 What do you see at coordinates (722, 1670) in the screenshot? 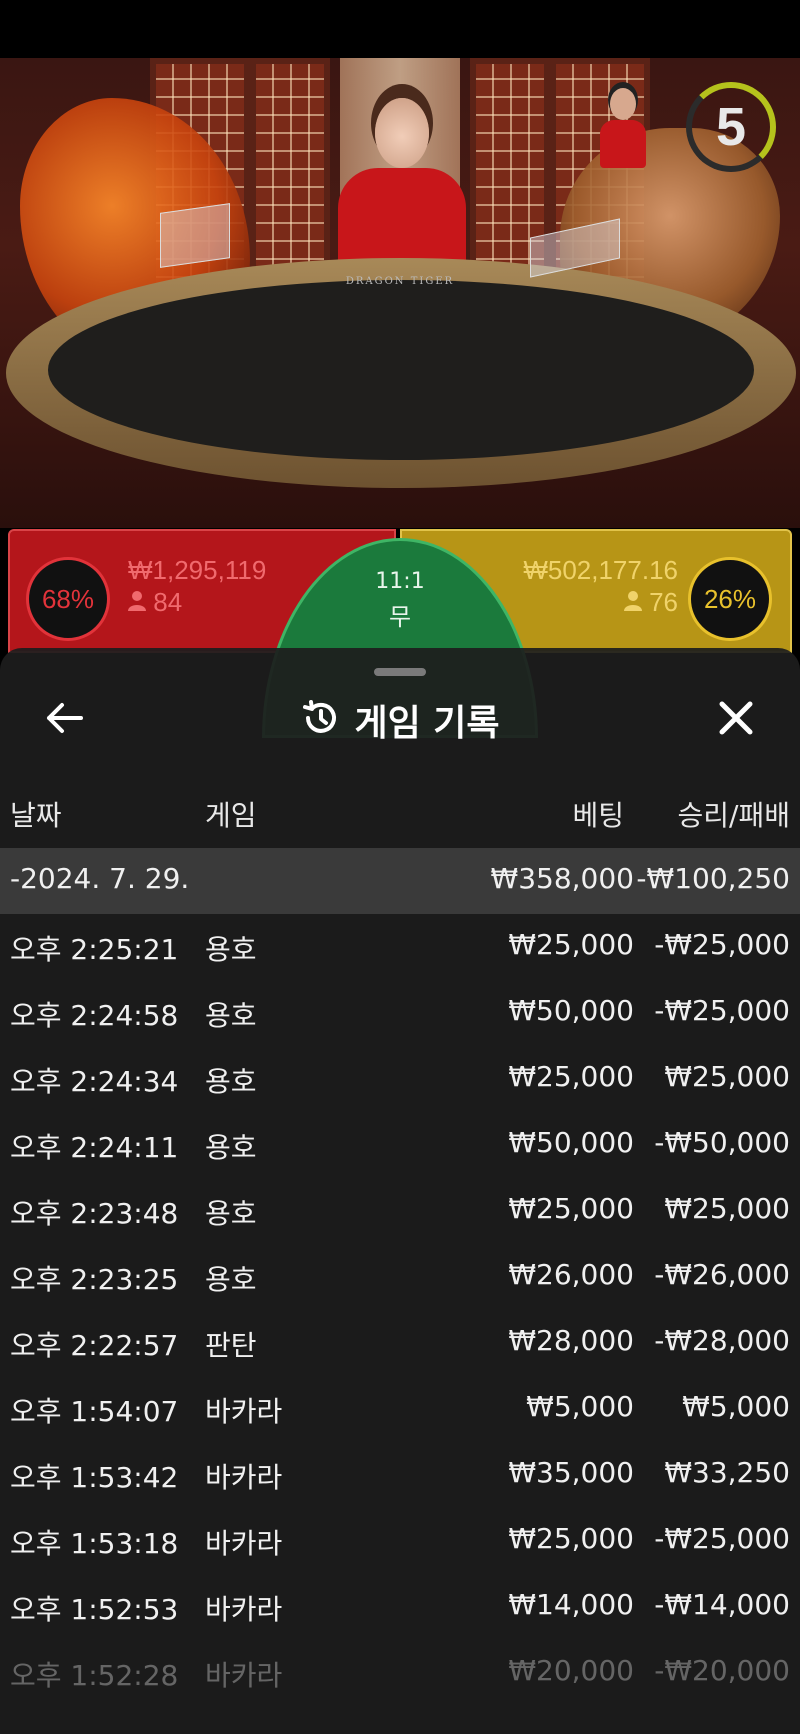
I see `row-result: -₩20,000` at bounding box center [722, 1670].